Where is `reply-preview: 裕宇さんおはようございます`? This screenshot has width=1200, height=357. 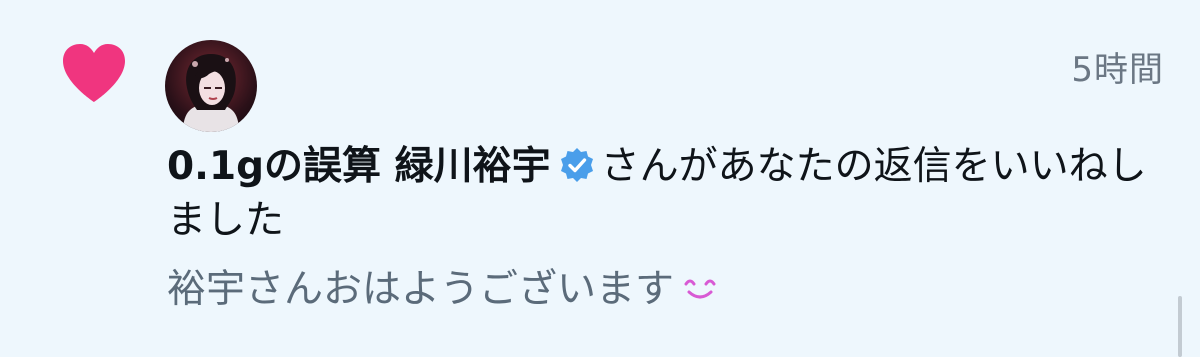
reply-preview: 裕宇さんおはようございます is located at coordinates (443, 290).